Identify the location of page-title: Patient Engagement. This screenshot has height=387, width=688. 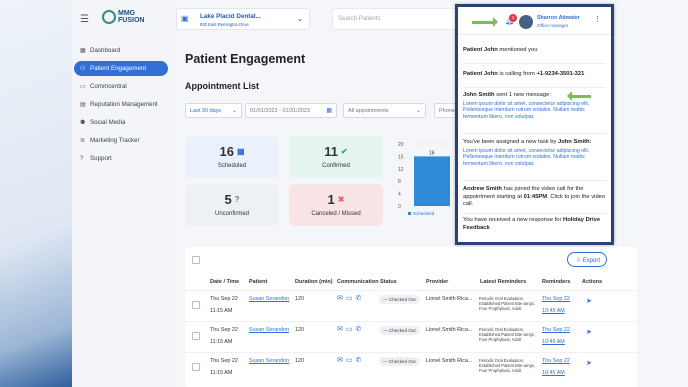
(245, 59).